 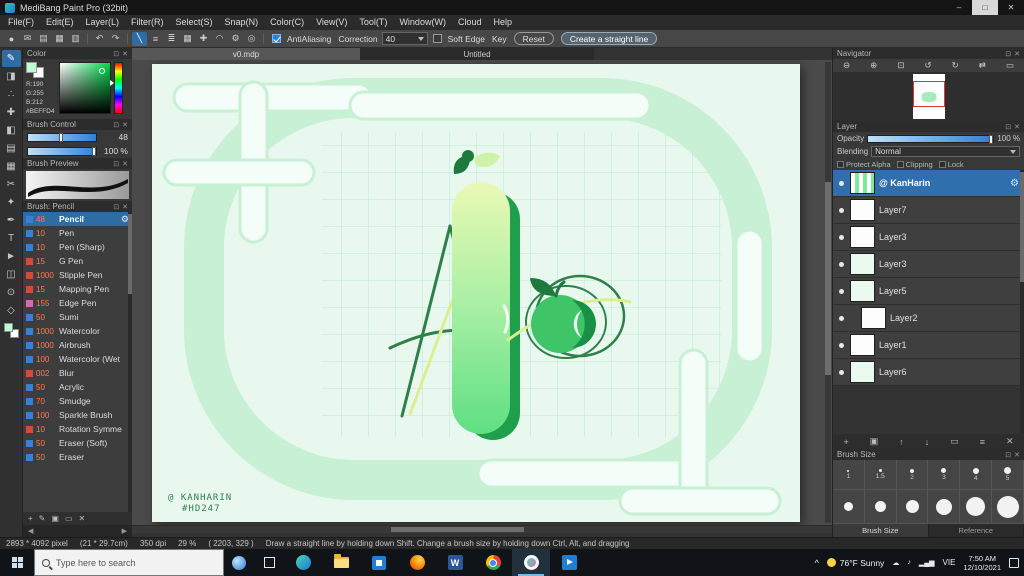 I want to click on hand-tool: ◇, so click(x=11, y=310).